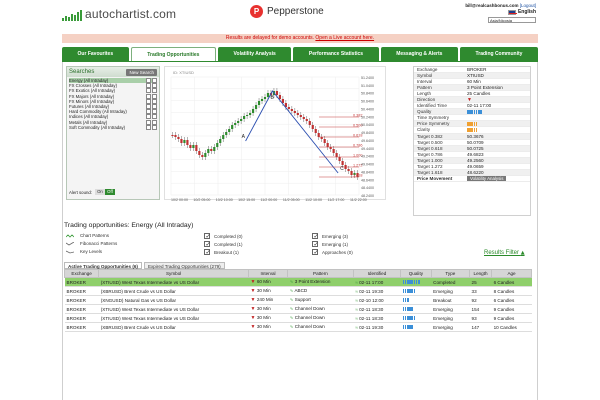 This screenshot has width=600, height=400. What do you see at coordinates (315, 244) in the screenshot?
I see `emerging-fib-checkbox` at bounding box center [315, 244].